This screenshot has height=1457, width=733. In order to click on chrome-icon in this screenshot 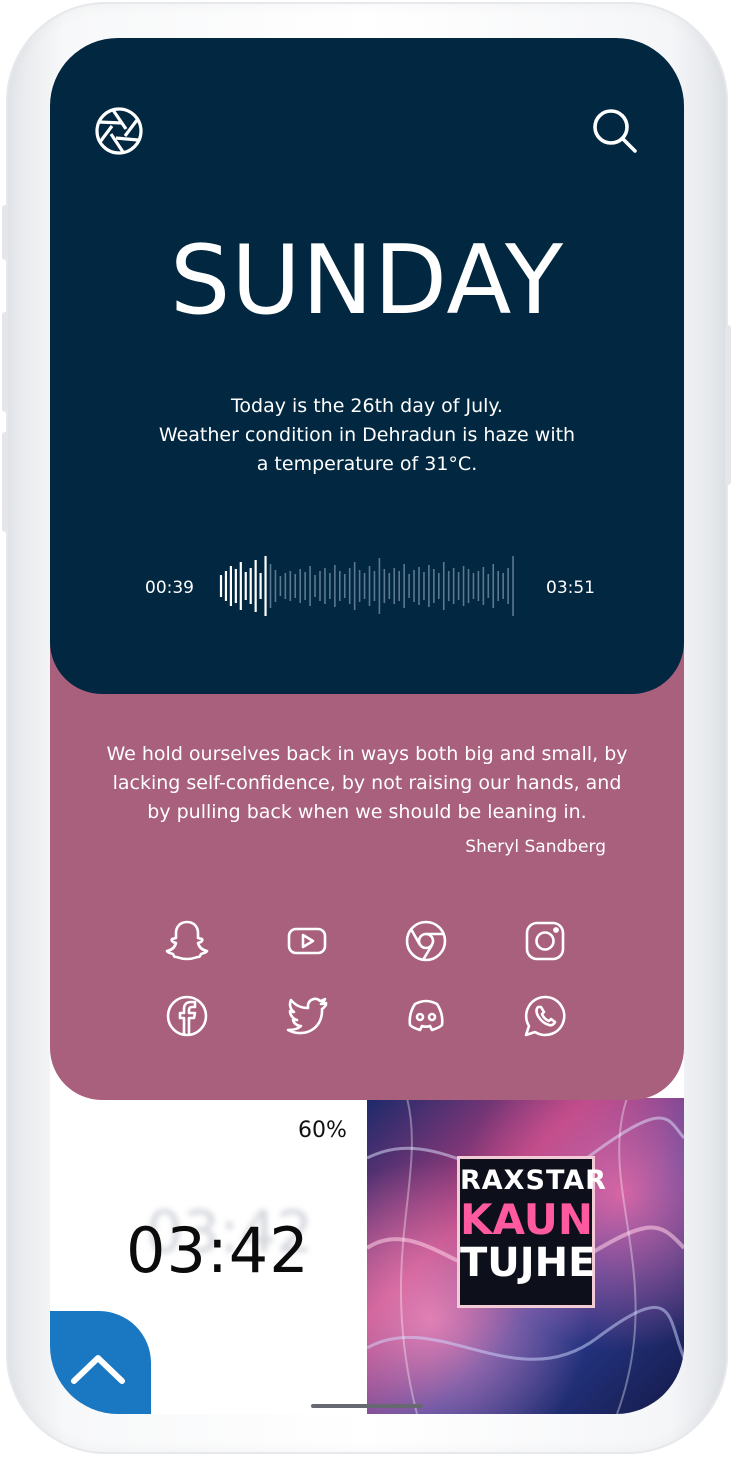, I will do `click(426, 941)`.